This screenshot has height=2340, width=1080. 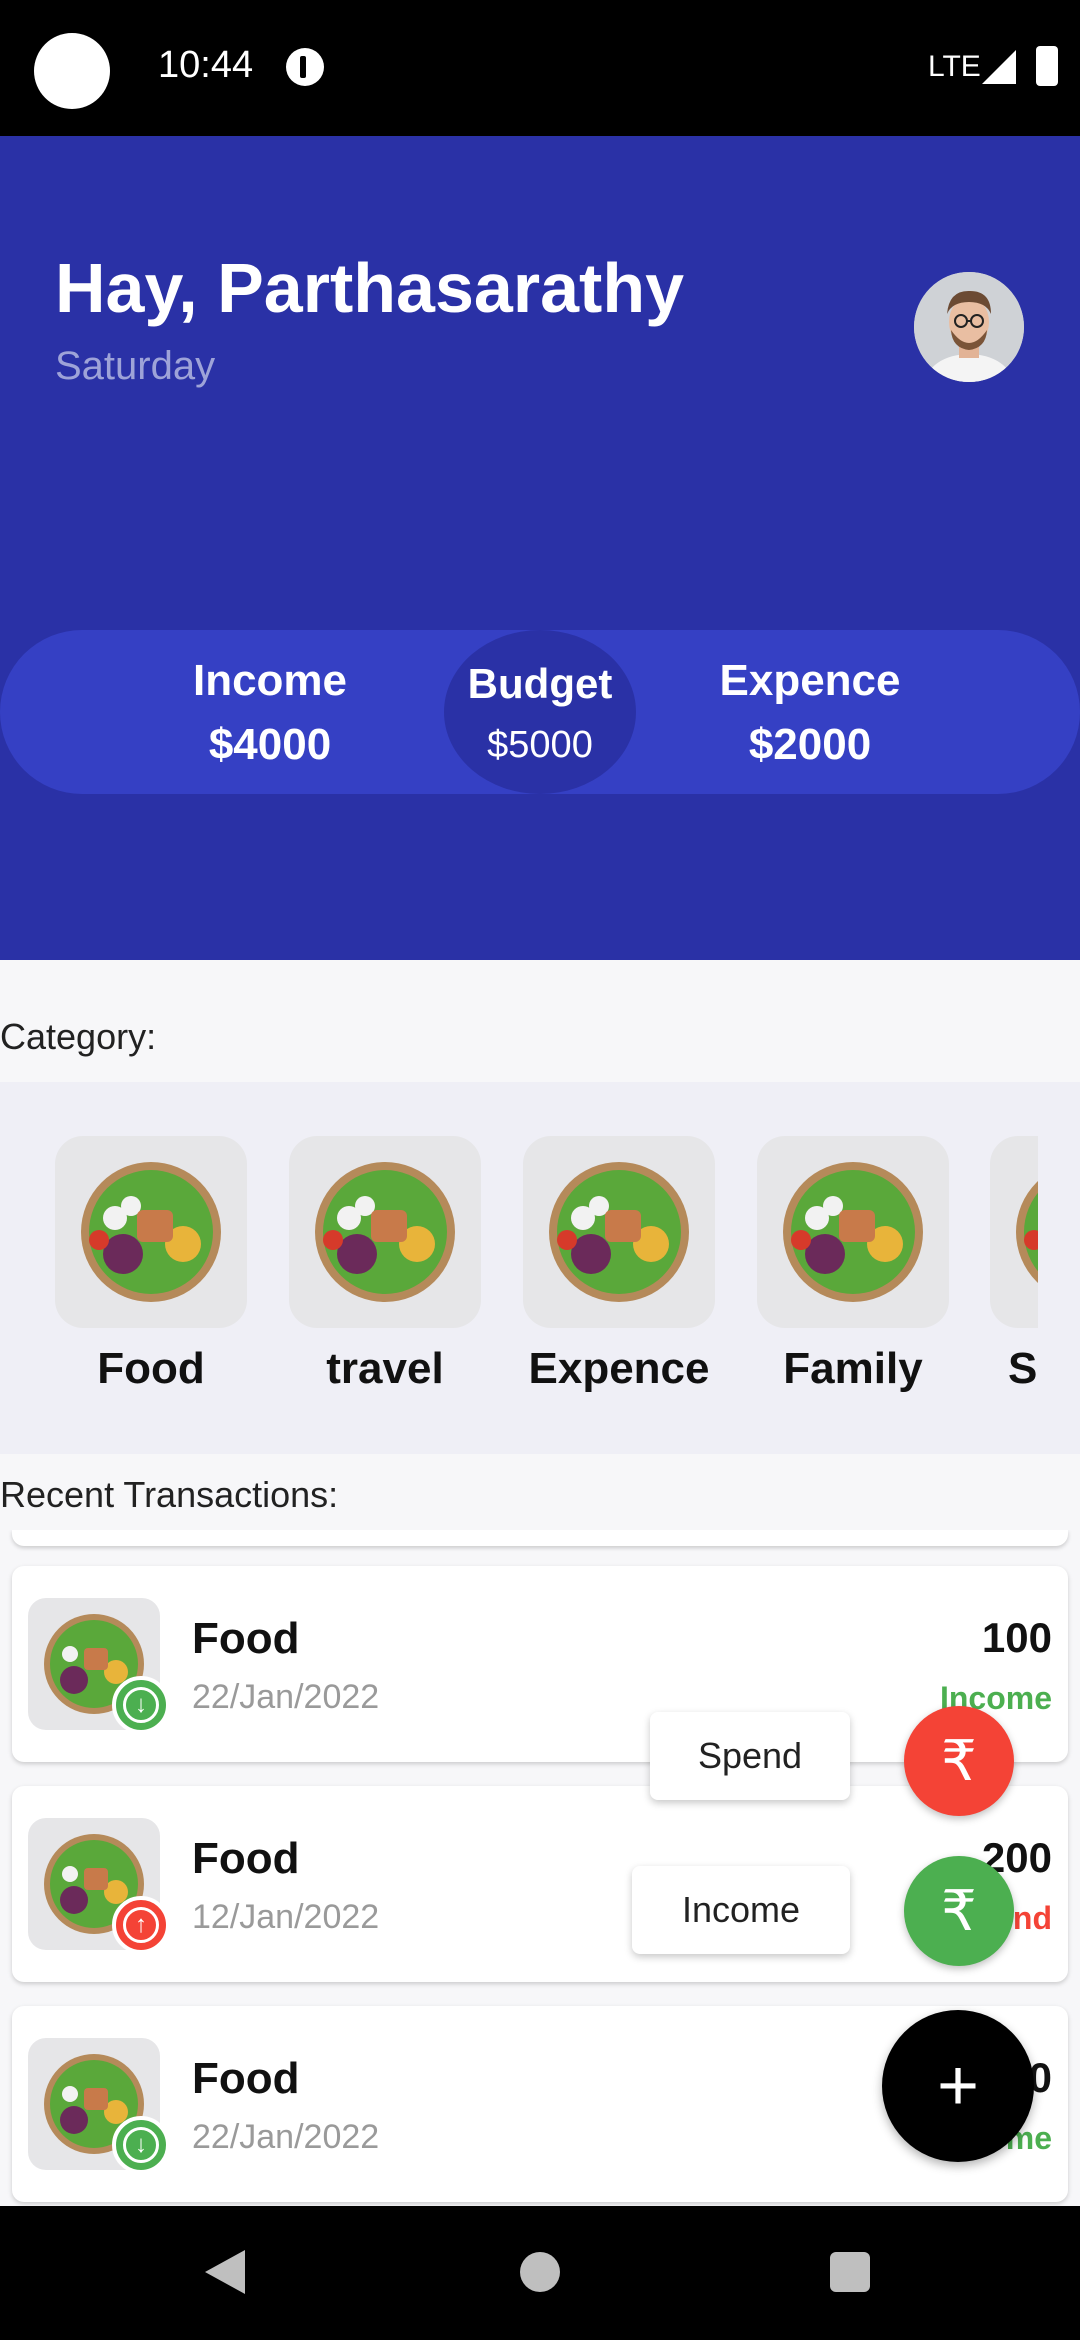 I want to click on add-spend-button: ₹, so click(x=959, y=1761).